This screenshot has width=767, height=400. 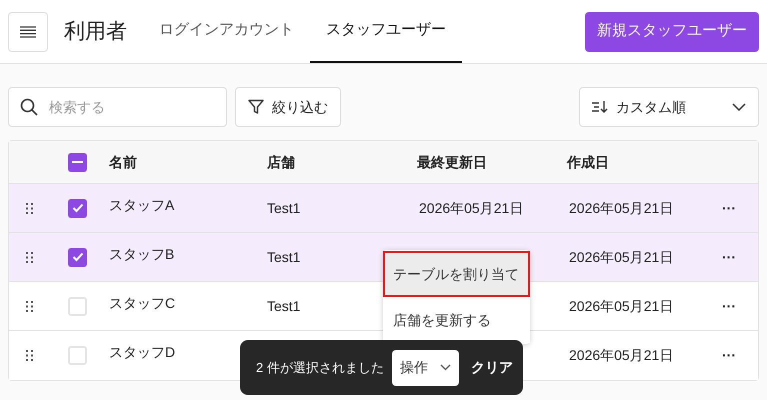 I want to click on search-field: 検索する, so click(x=117, y=107).